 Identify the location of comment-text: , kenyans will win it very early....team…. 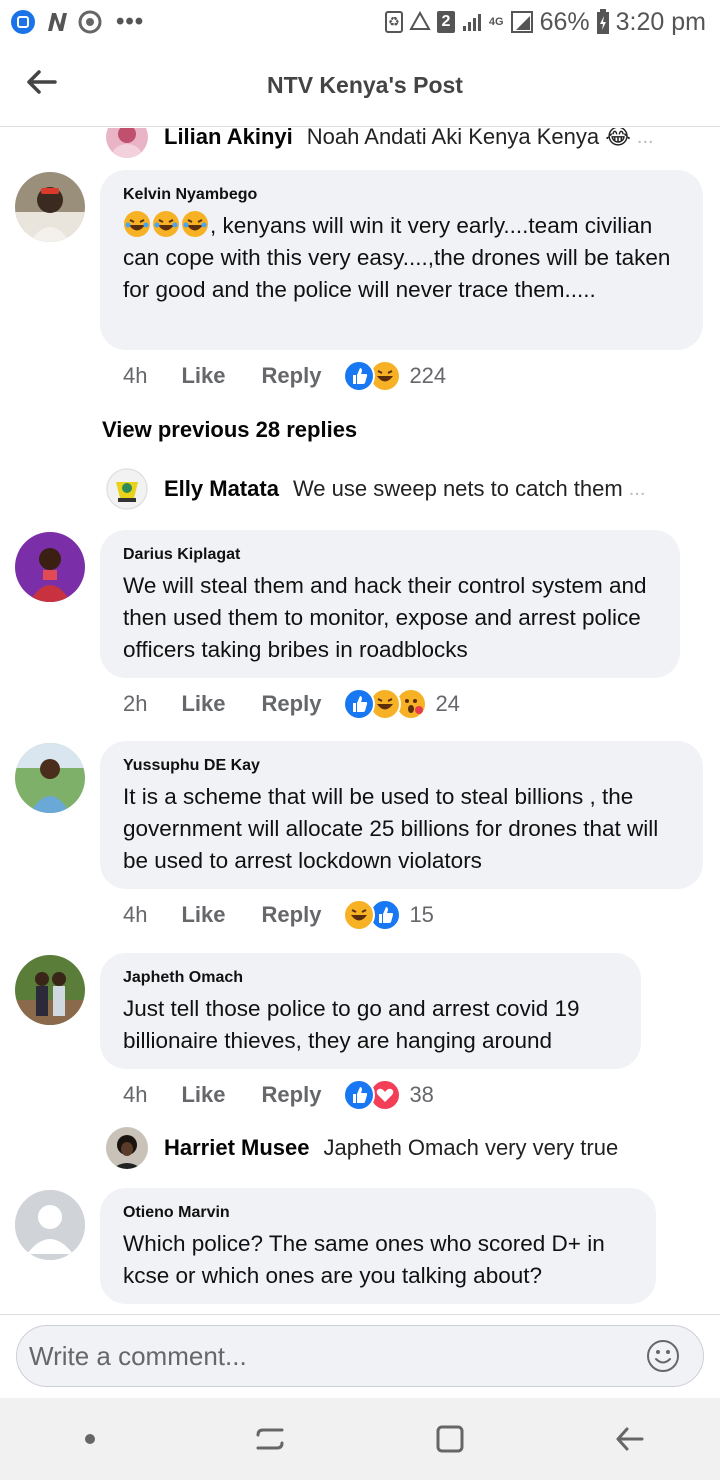
(402, 258).